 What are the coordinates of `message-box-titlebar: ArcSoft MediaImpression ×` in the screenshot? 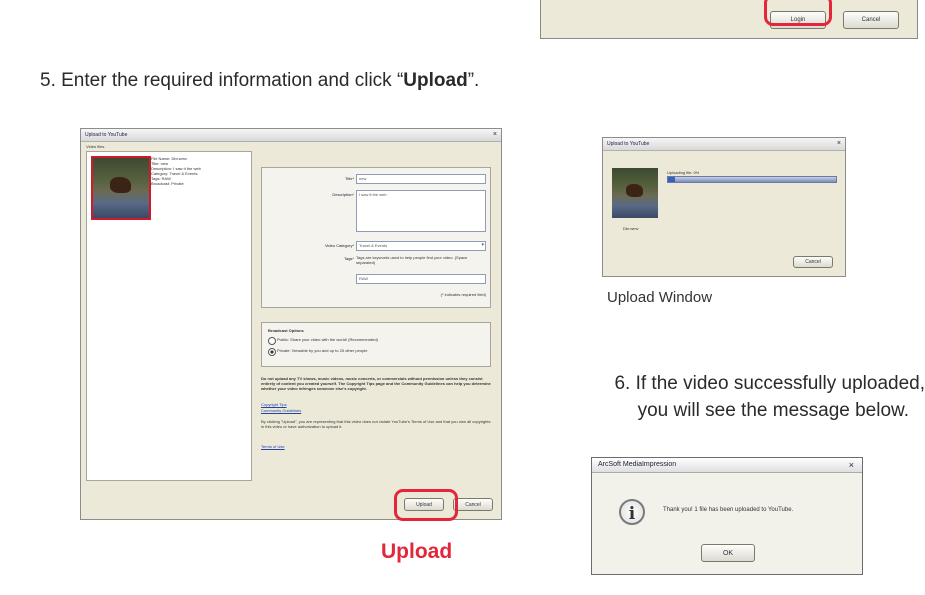 It's located at (727, 465).